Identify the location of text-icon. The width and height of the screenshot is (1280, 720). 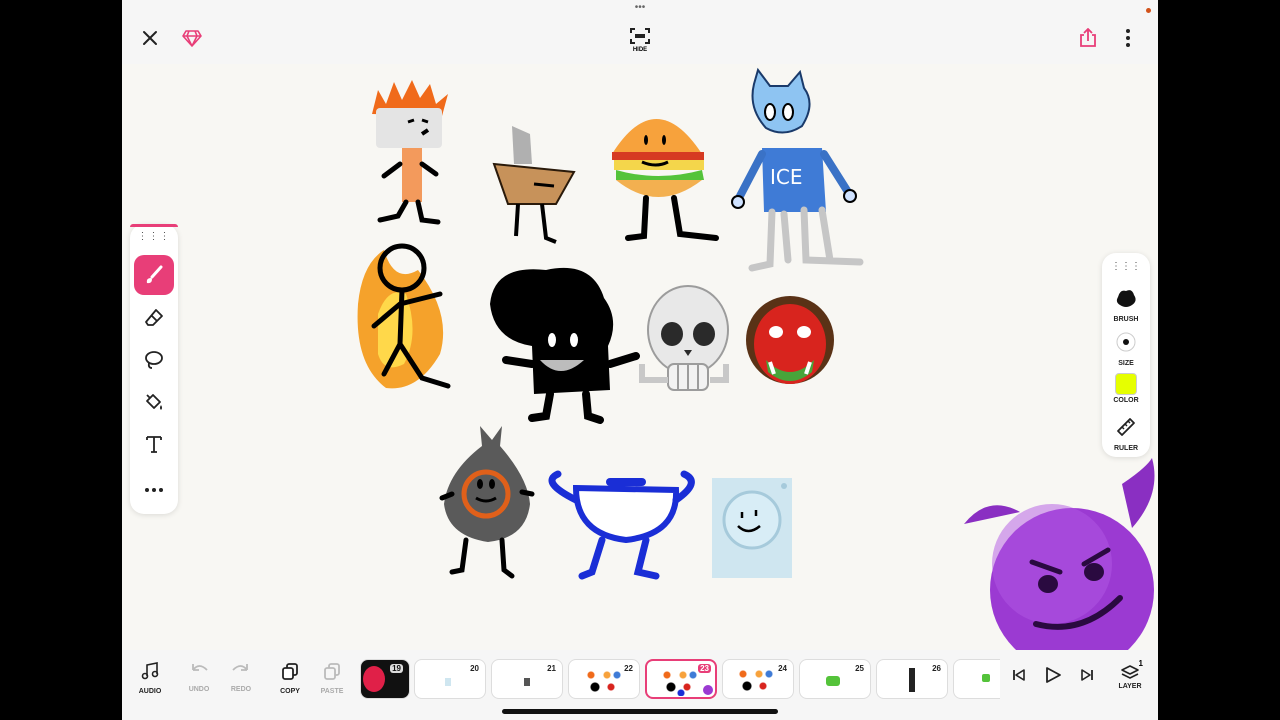
(154, 444).